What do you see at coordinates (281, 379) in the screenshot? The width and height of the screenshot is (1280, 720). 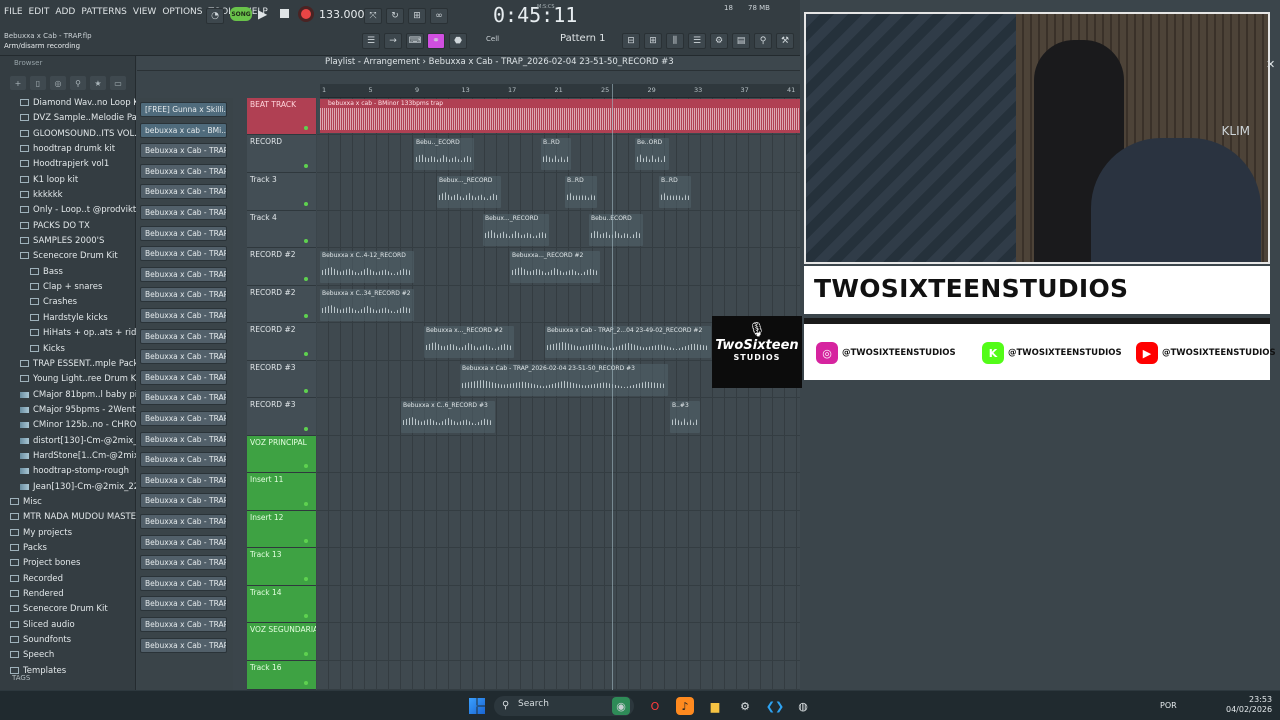 I see `track-header: RECORD #3` at bounding box center [281, 379].